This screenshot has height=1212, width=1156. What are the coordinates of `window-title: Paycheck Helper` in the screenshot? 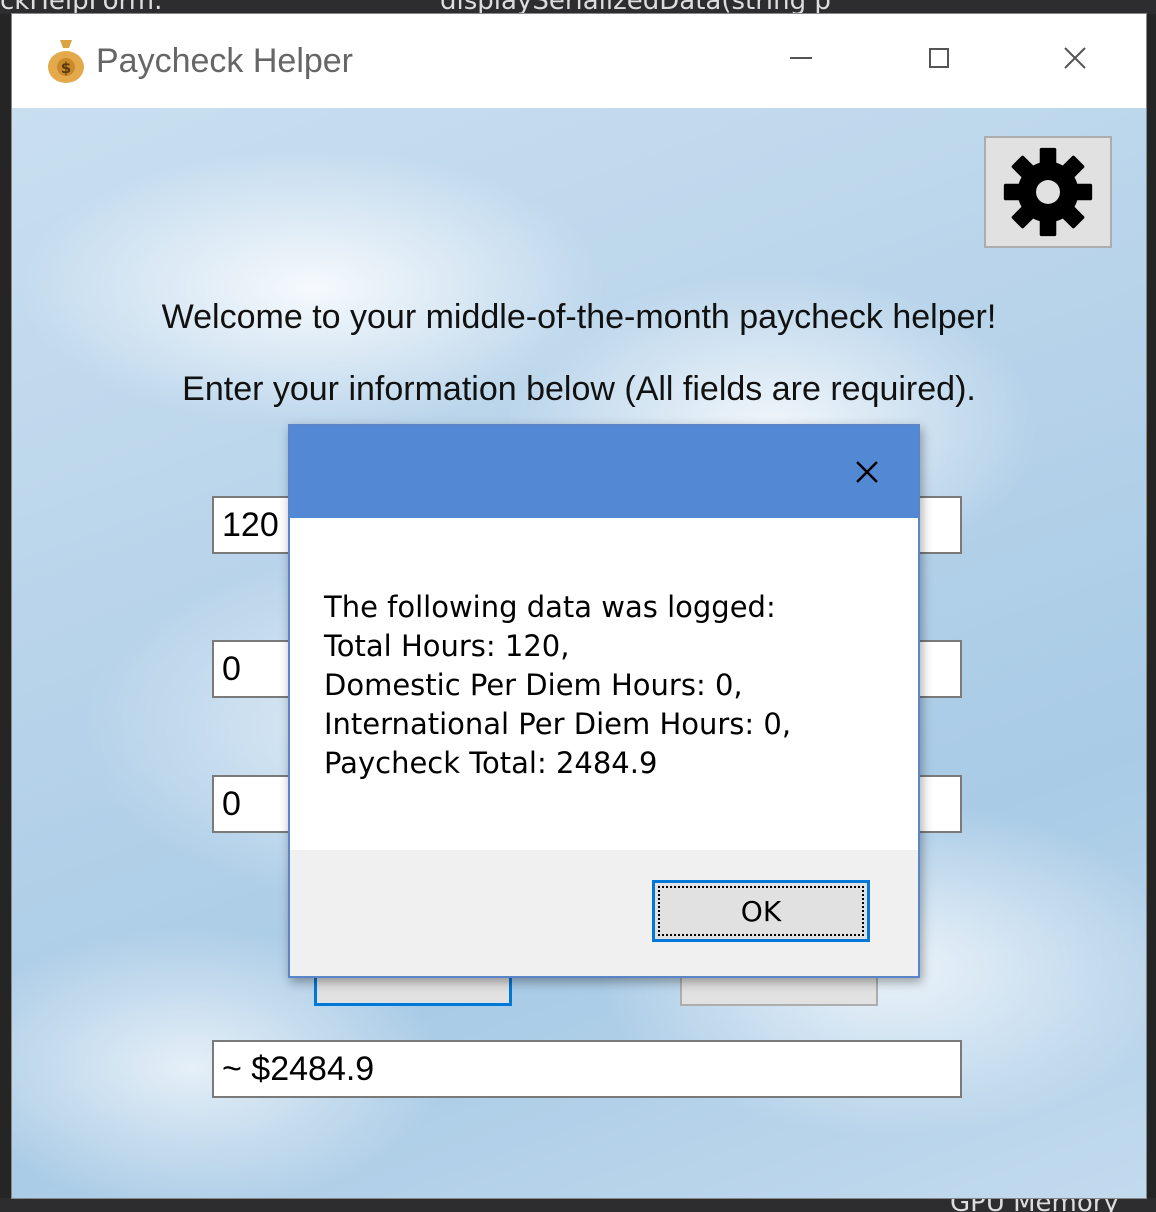 It's located at (225, 61).